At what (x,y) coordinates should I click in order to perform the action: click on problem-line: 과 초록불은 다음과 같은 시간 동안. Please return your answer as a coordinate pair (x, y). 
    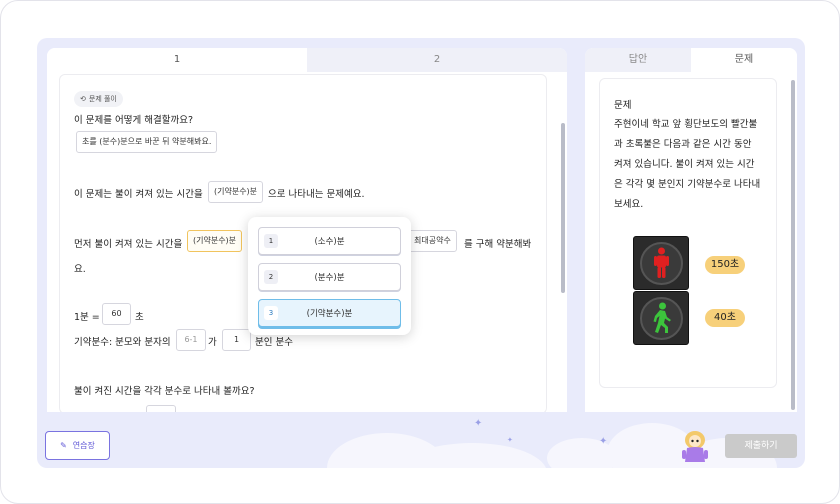
    Looking at the image, I should click on (683, 144).